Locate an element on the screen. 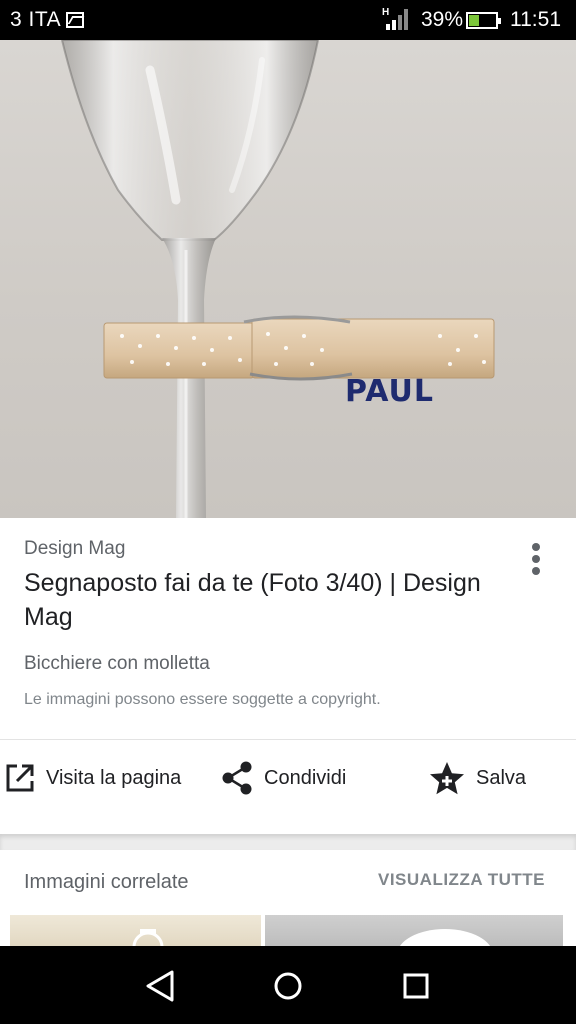 The height and width of the screenshot is (1024, 576). result-subtitle: Bicchiere con molletta is located at coordinates (117, 663).